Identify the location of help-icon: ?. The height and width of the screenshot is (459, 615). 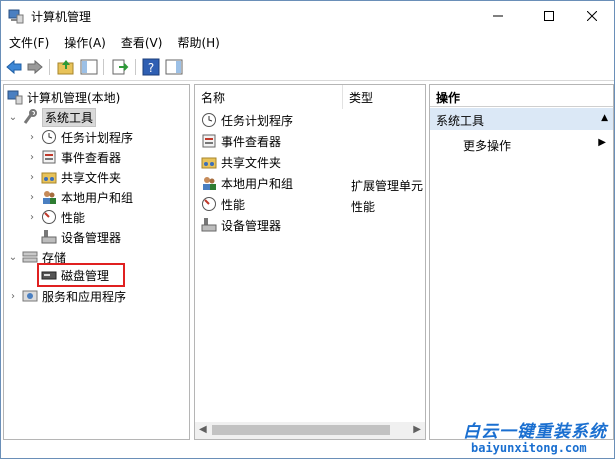
(151, 67).